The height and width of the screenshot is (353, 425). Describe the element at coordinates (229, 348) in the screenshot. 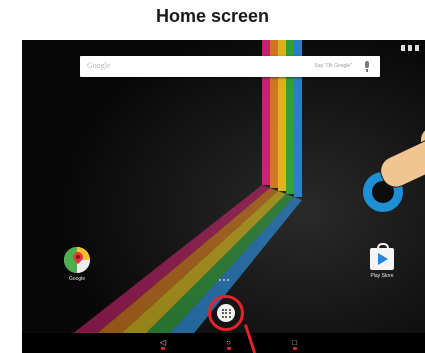

I see `home-marker` at that location.